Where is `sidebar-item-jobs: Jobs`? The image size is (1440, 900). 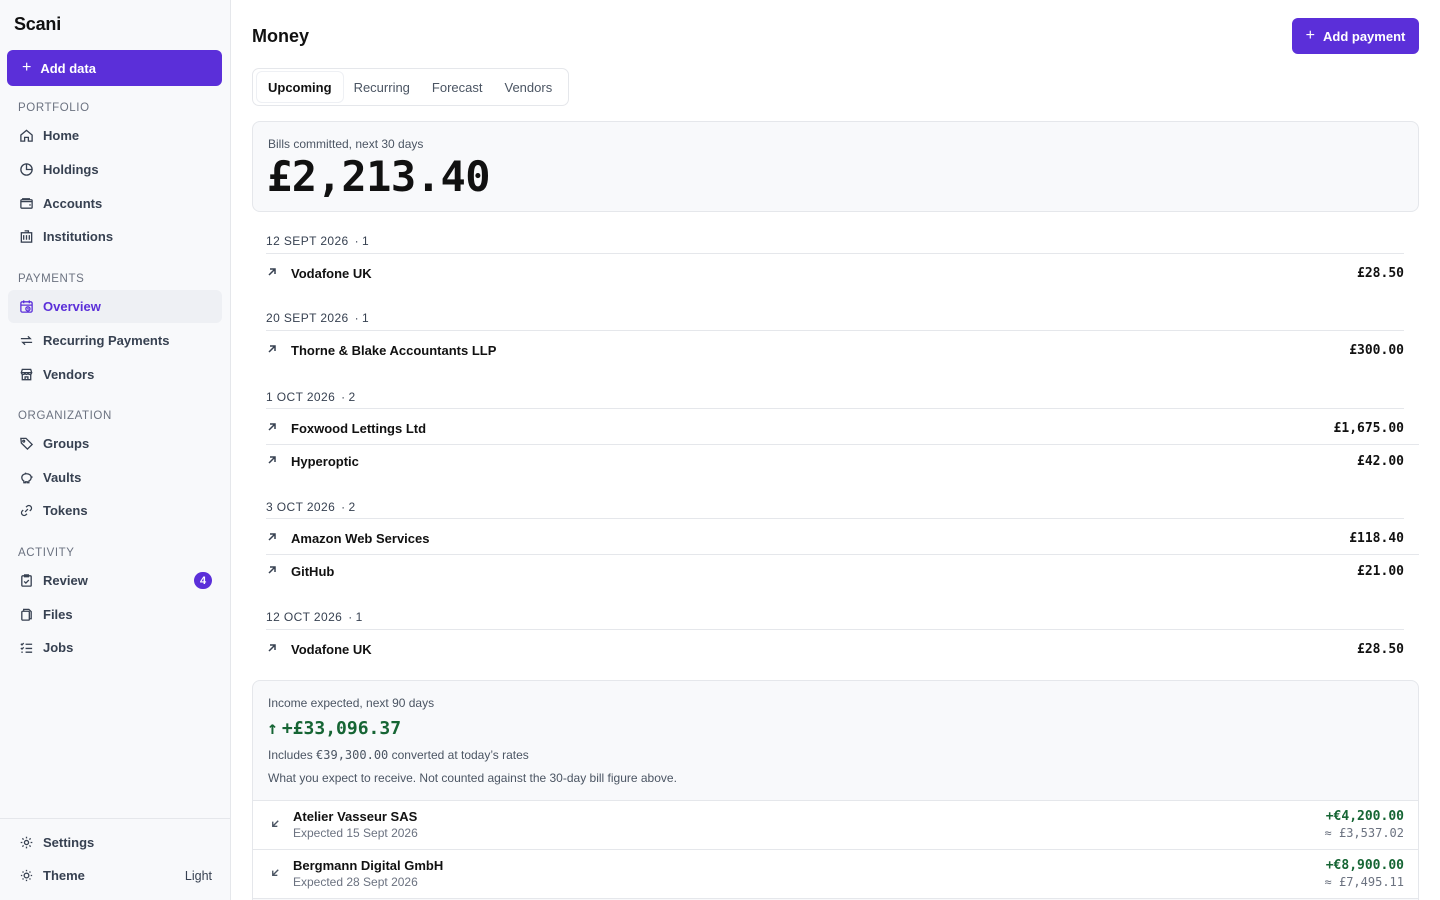 sidebar-item-jobs: Jobs is located at coordinates (115, 647).